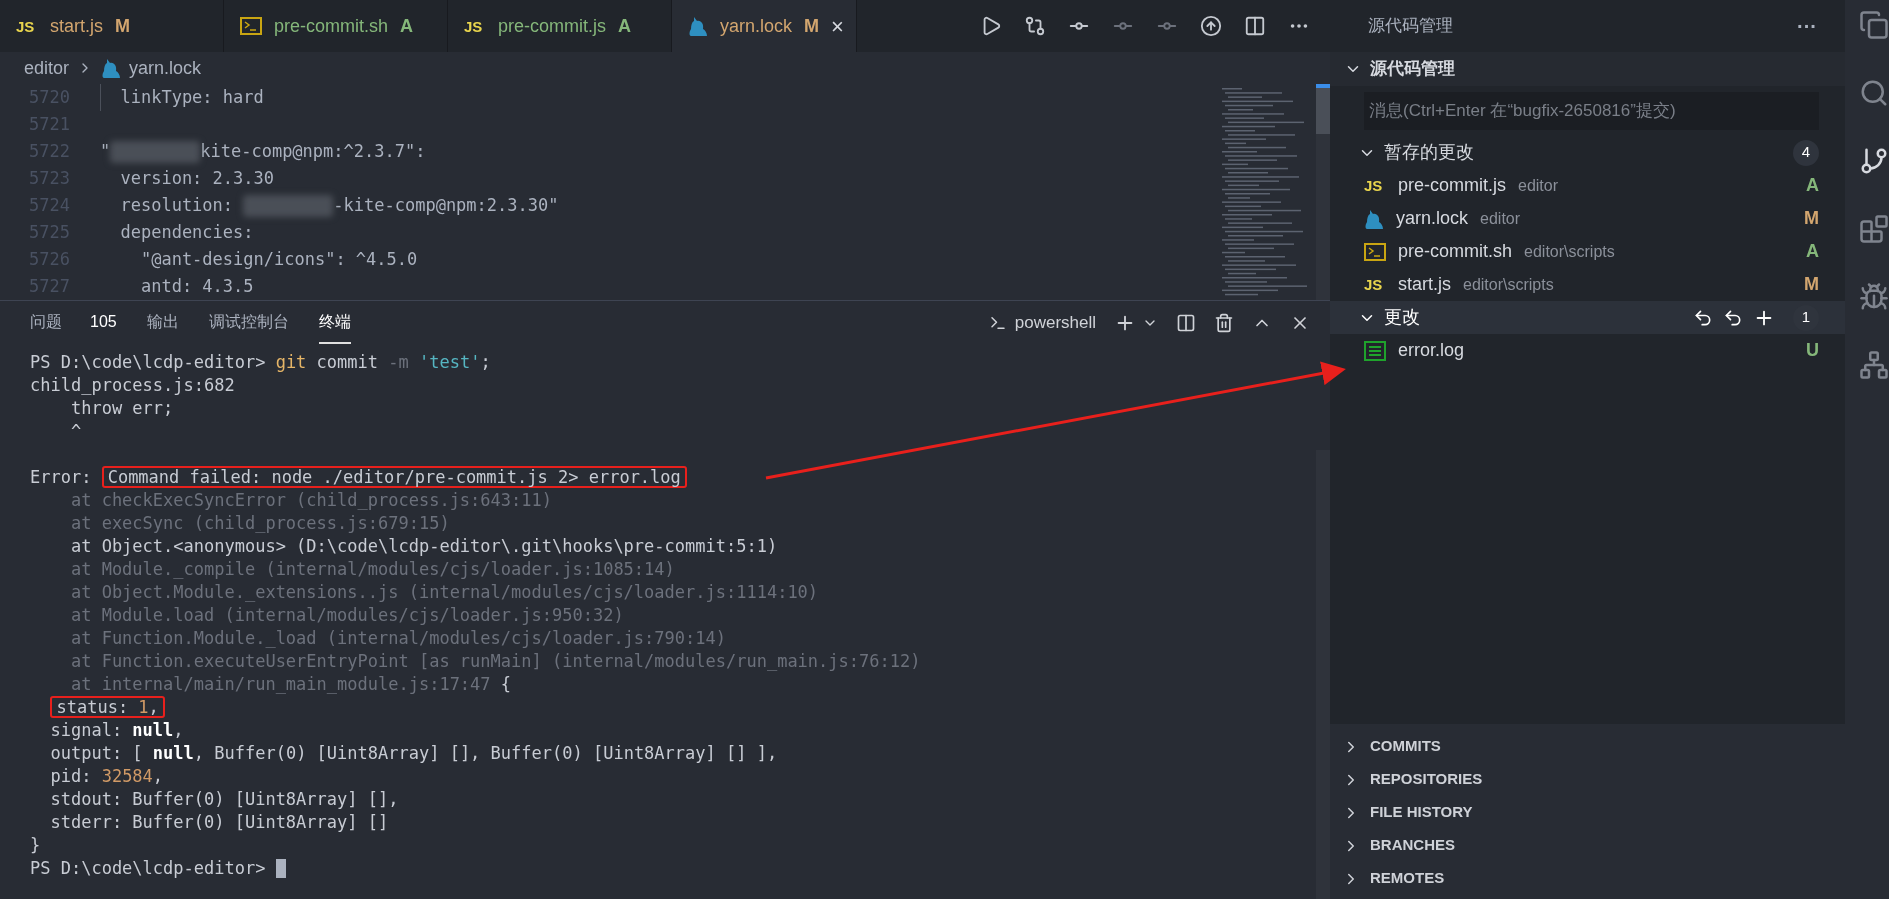 Image resolution: width=1889 pixels, height=899 pixels. Describe the element at coordinates (334, 323) in the screenshot. I see `panel-tab: 终端` at that location.